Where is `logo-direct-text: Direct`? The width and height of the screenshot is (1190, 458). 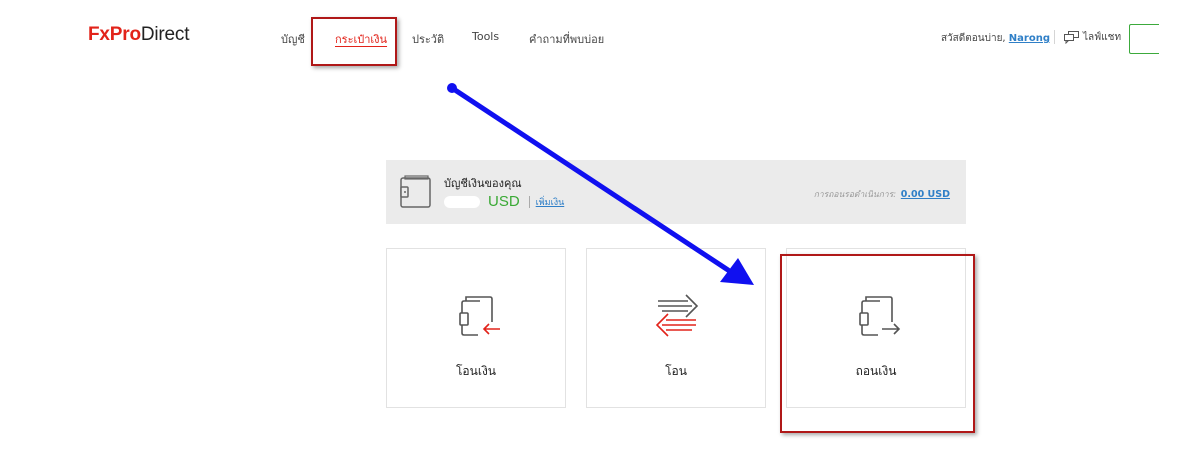
logo-direct-text: Direct is located at coordinates (165, 34).